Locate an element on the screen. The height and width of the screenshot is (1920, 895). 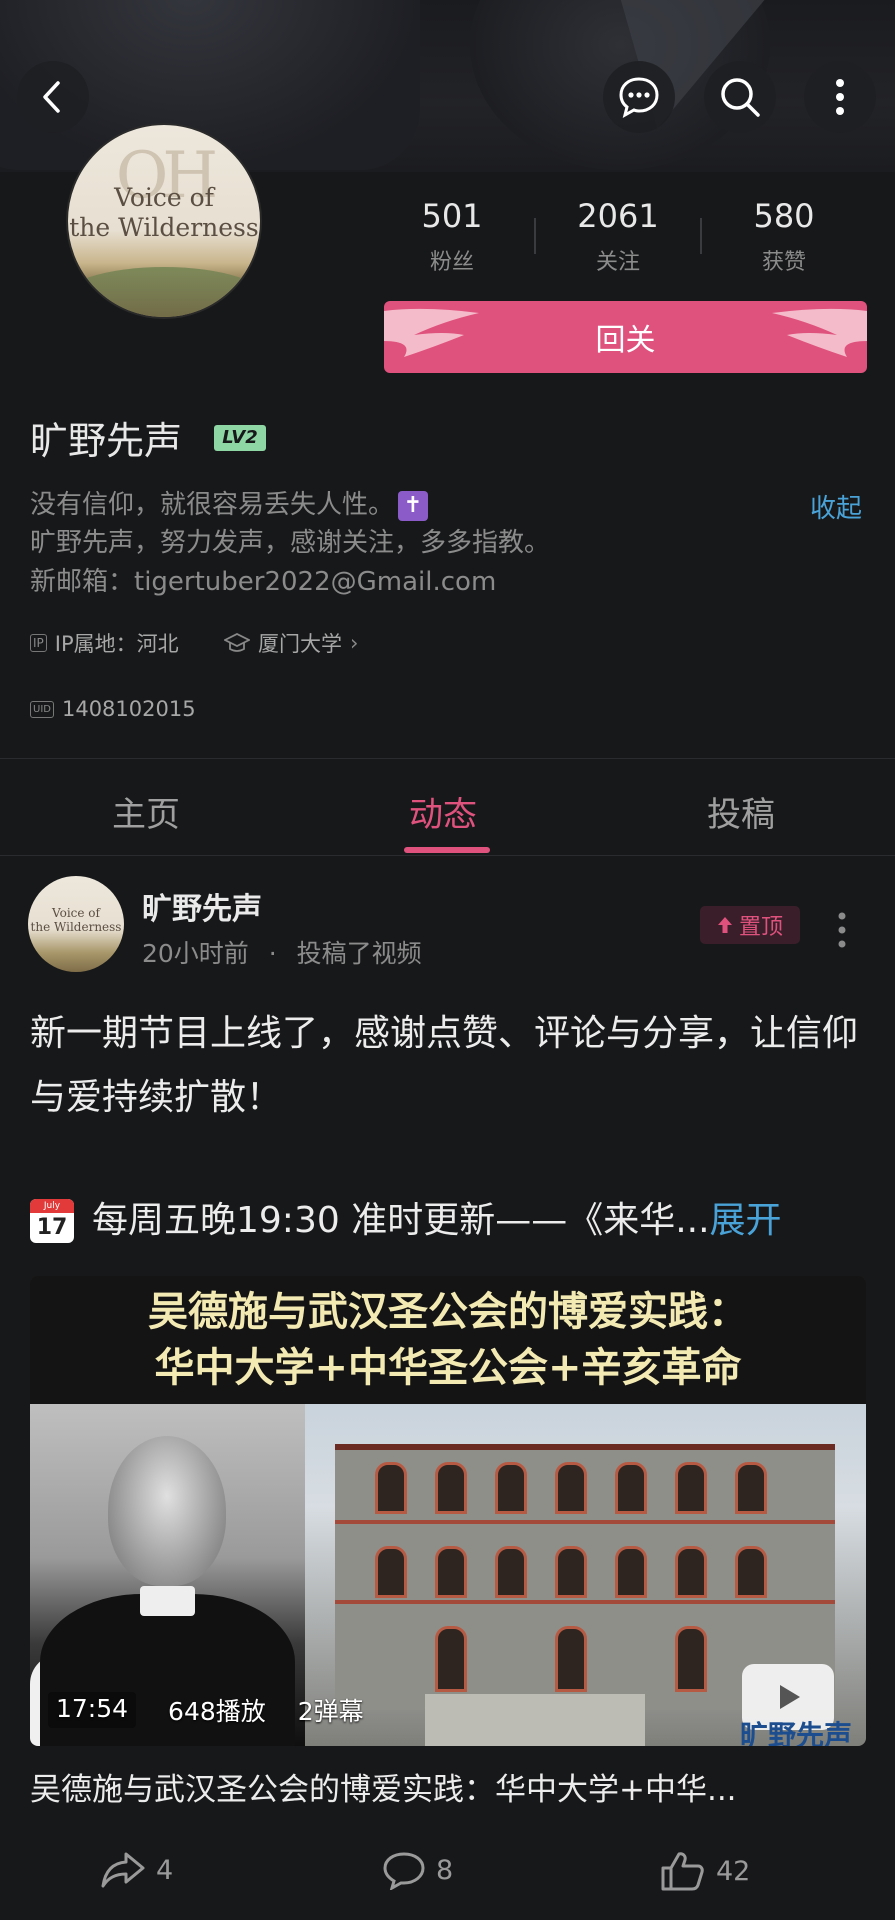
post-more-button is located at coordinates (842, 932).